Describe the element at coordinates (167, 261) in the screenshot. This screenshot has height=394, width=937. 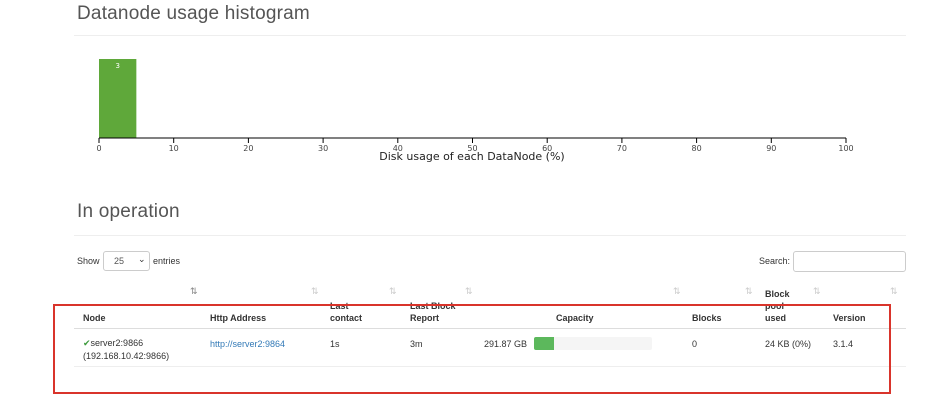
I see `entries-label: entries` at that location.